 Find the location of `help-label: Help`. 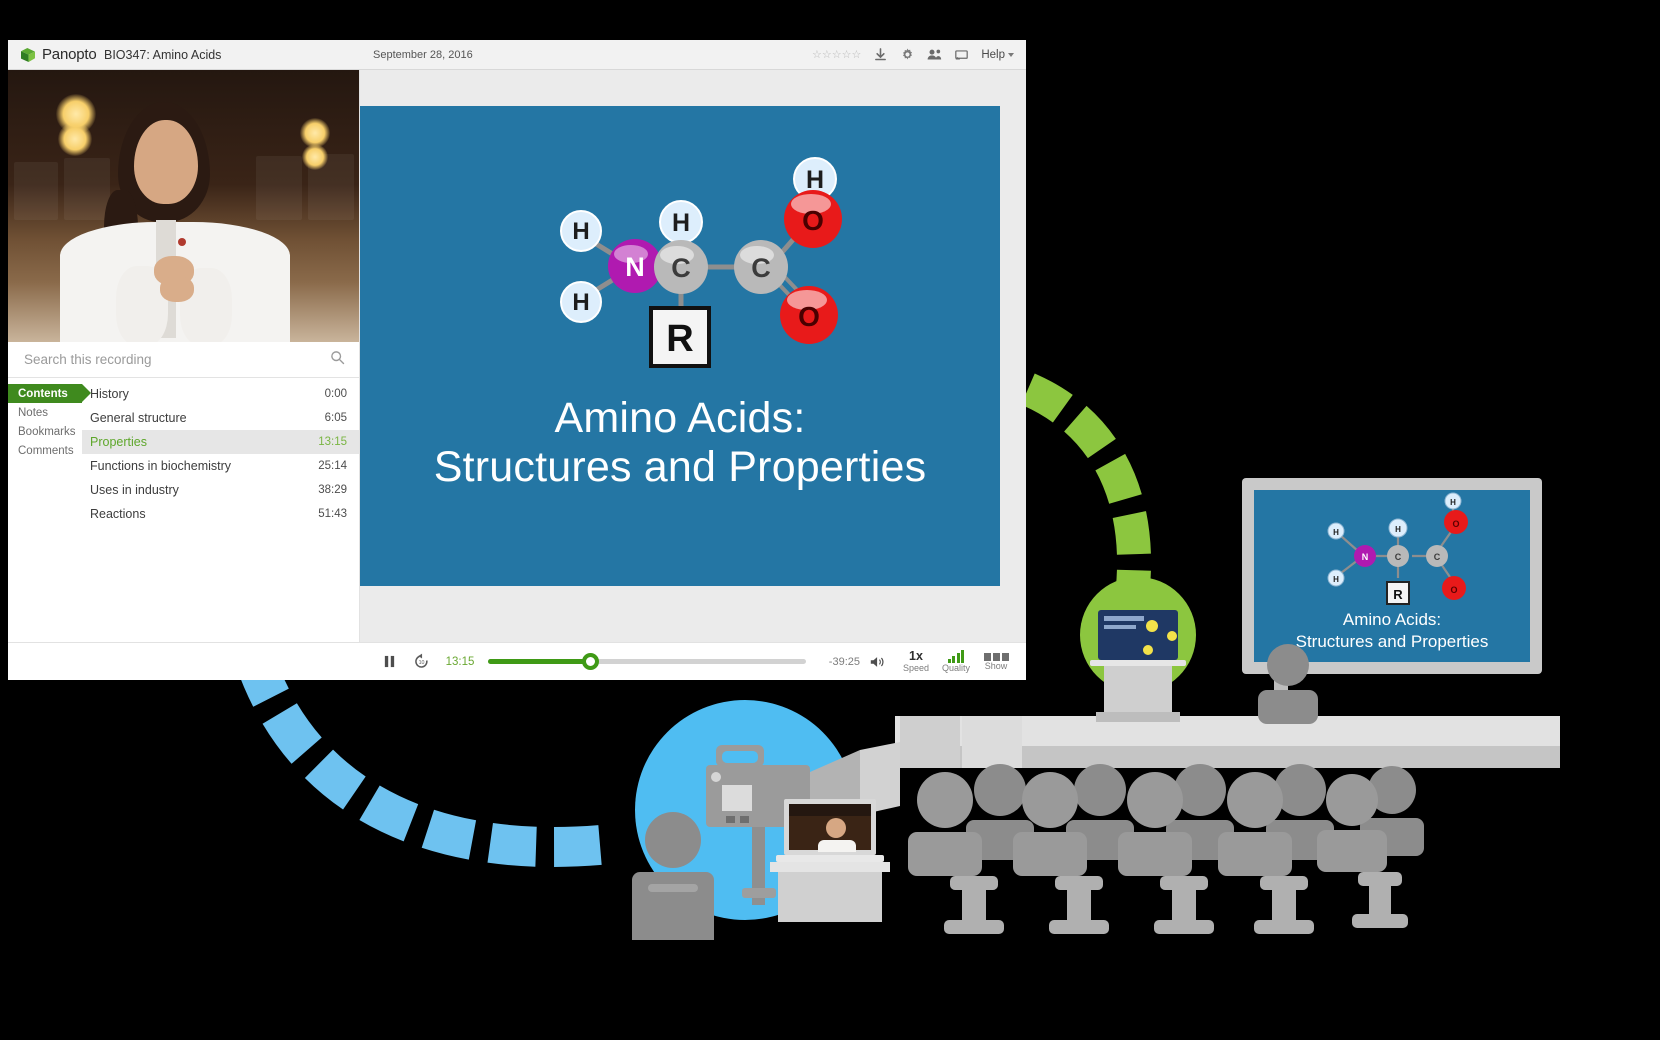

help-label: Help is located at coordinates (993, 54).